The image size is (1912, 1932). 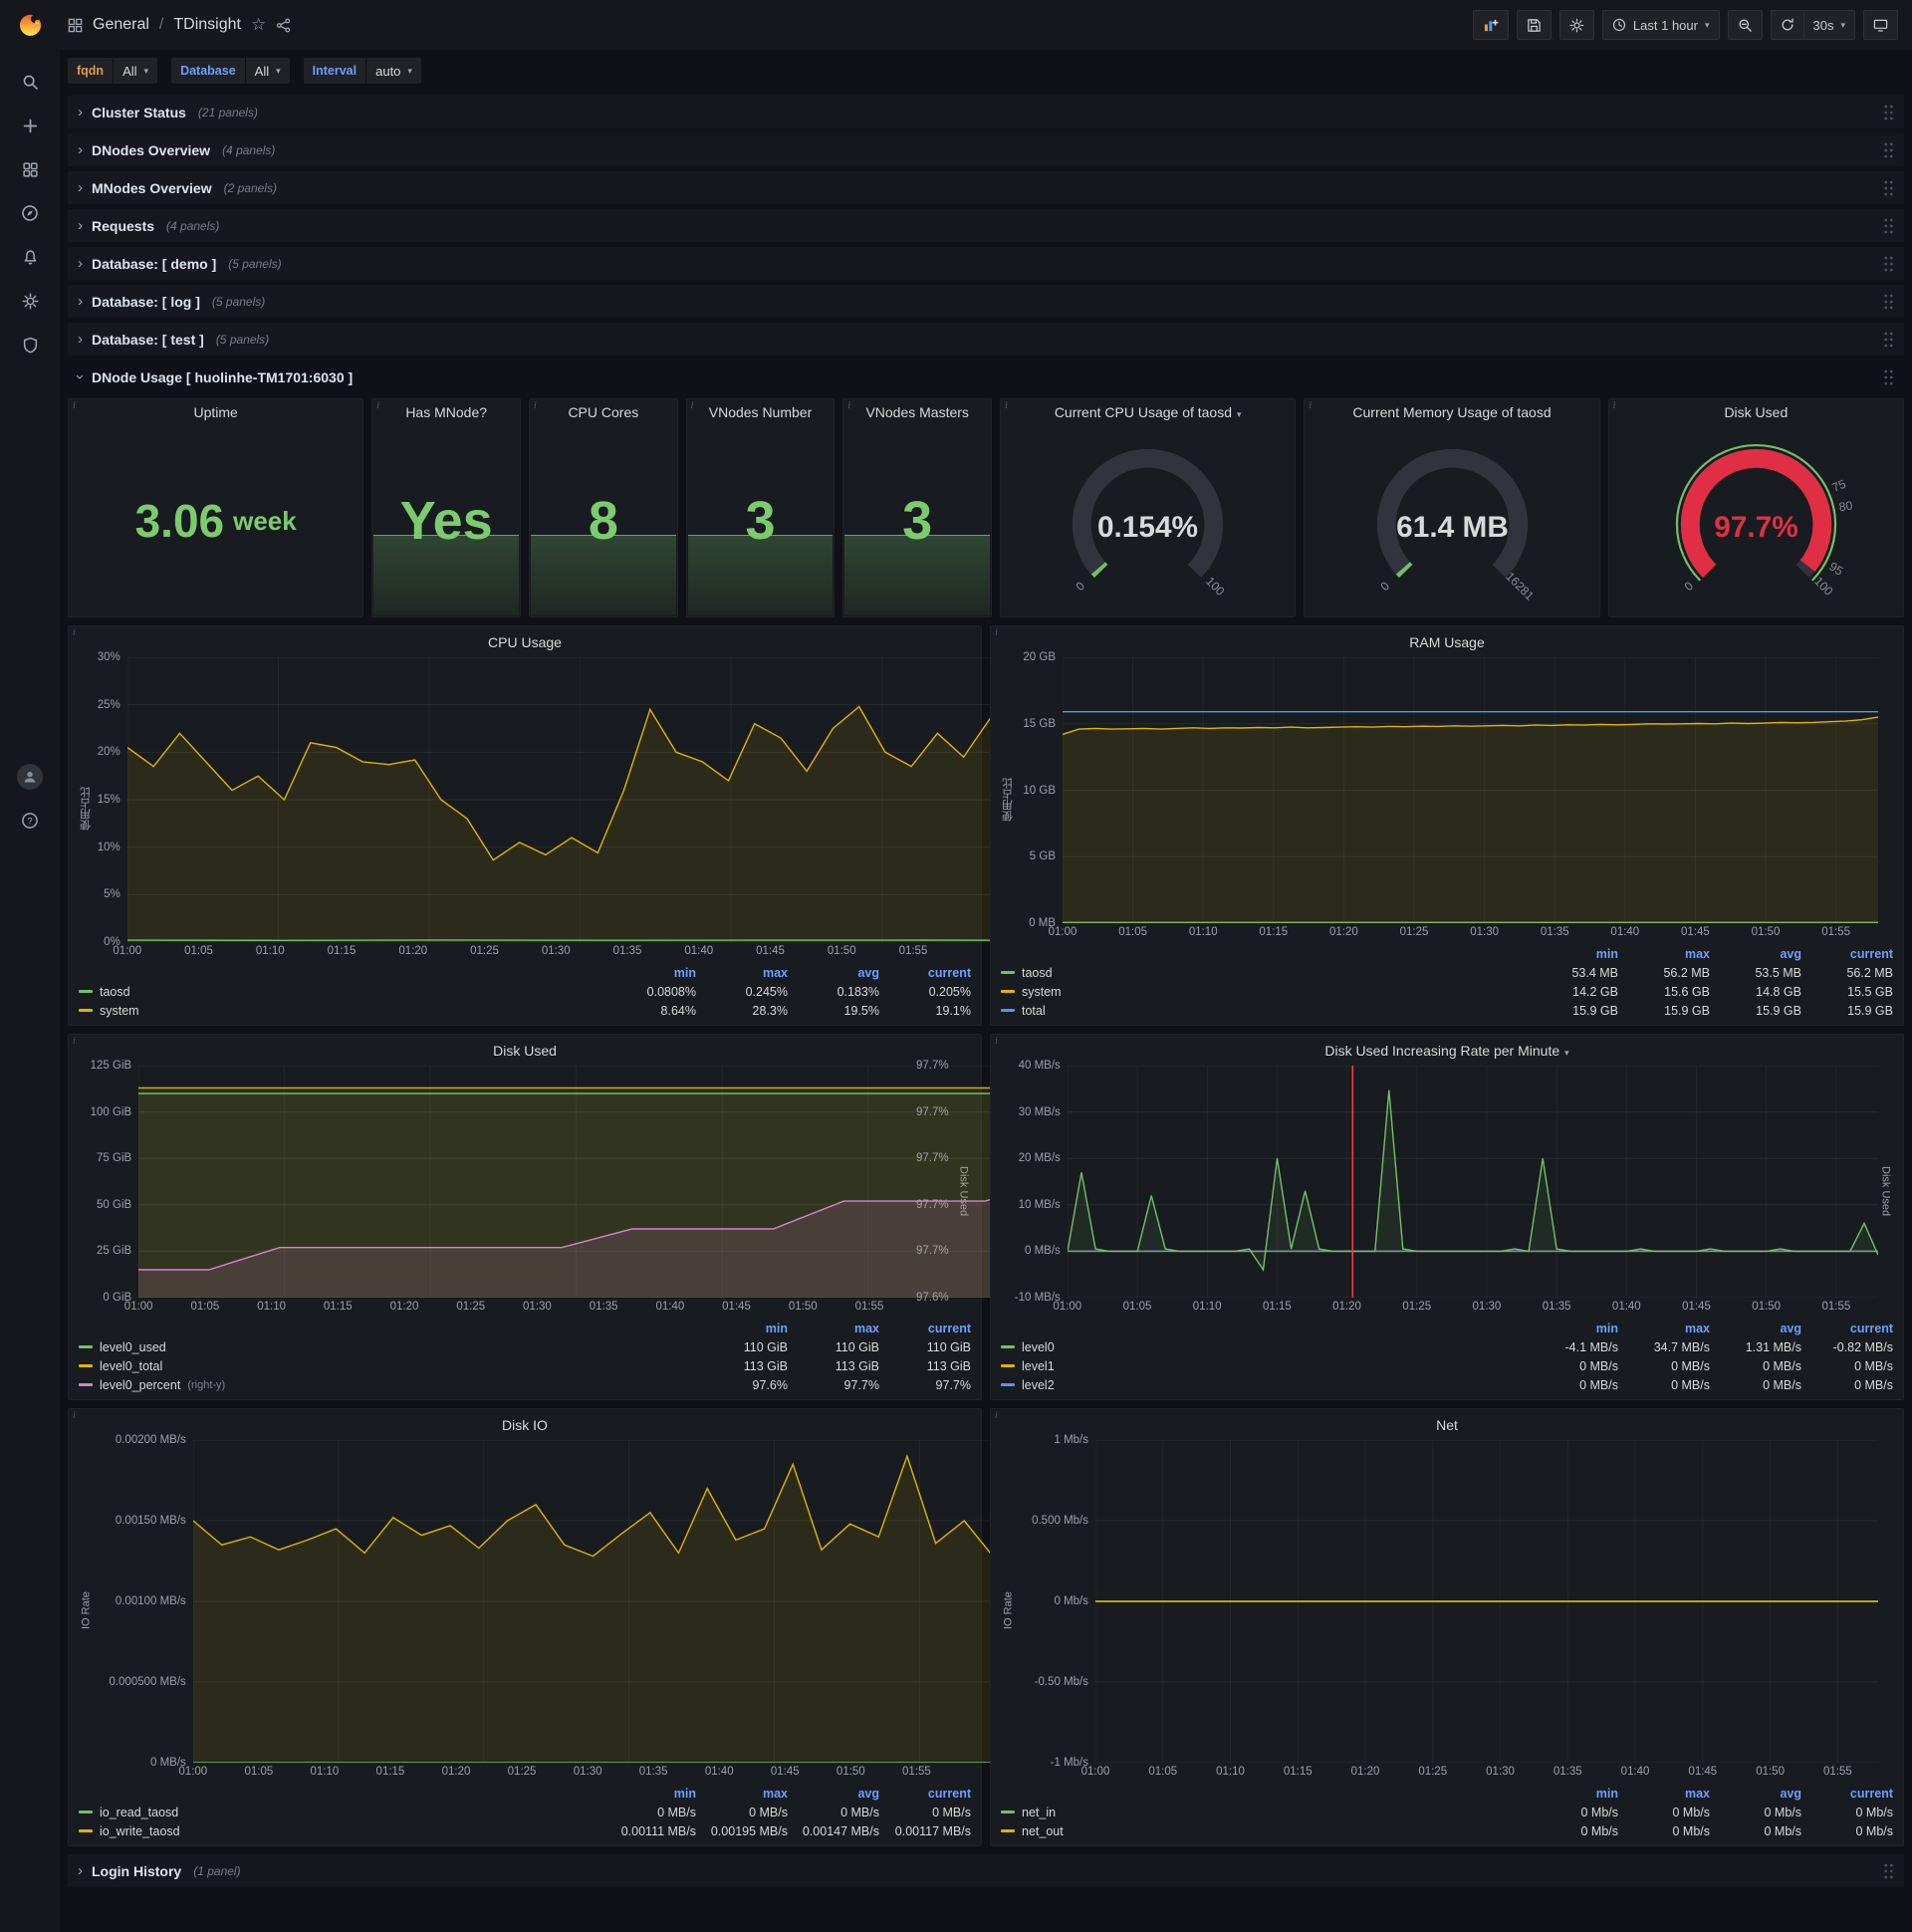 I want to click on panel-title: VNodes Number, so click(x=761, y=412).